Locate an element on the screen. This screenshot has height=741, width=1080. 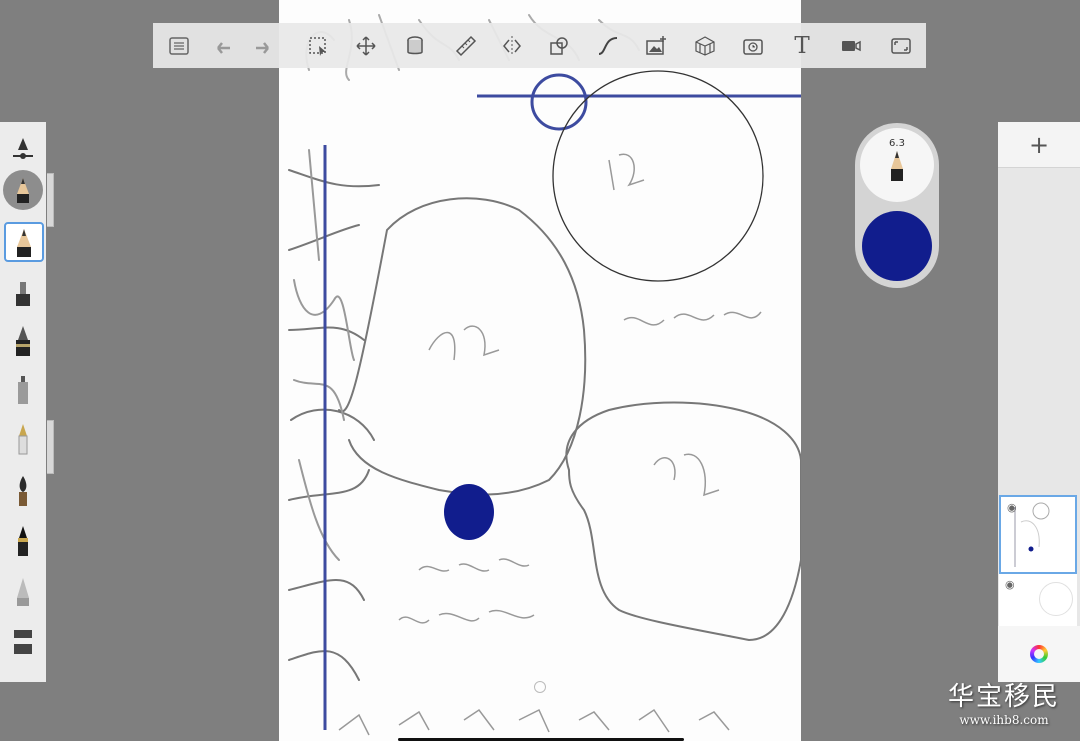
pencil-tool is located at coordinates (24, 242).